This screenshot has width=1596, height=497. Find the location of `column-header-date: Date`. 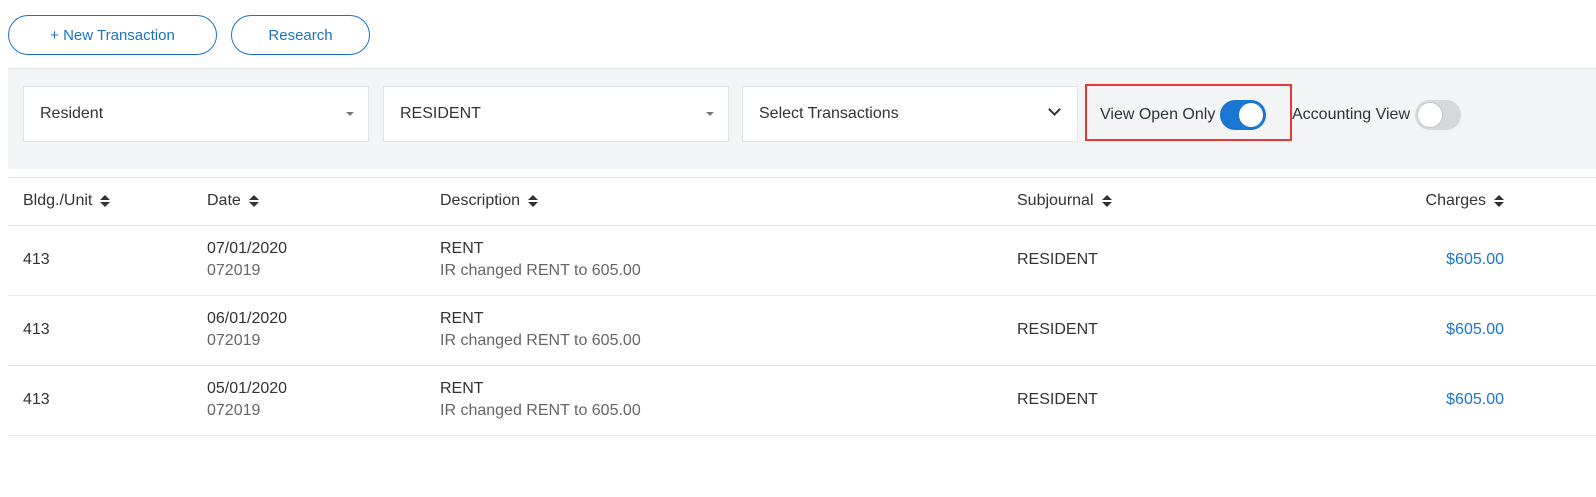

column-header-date: Date is located at coordinates (233, 201).